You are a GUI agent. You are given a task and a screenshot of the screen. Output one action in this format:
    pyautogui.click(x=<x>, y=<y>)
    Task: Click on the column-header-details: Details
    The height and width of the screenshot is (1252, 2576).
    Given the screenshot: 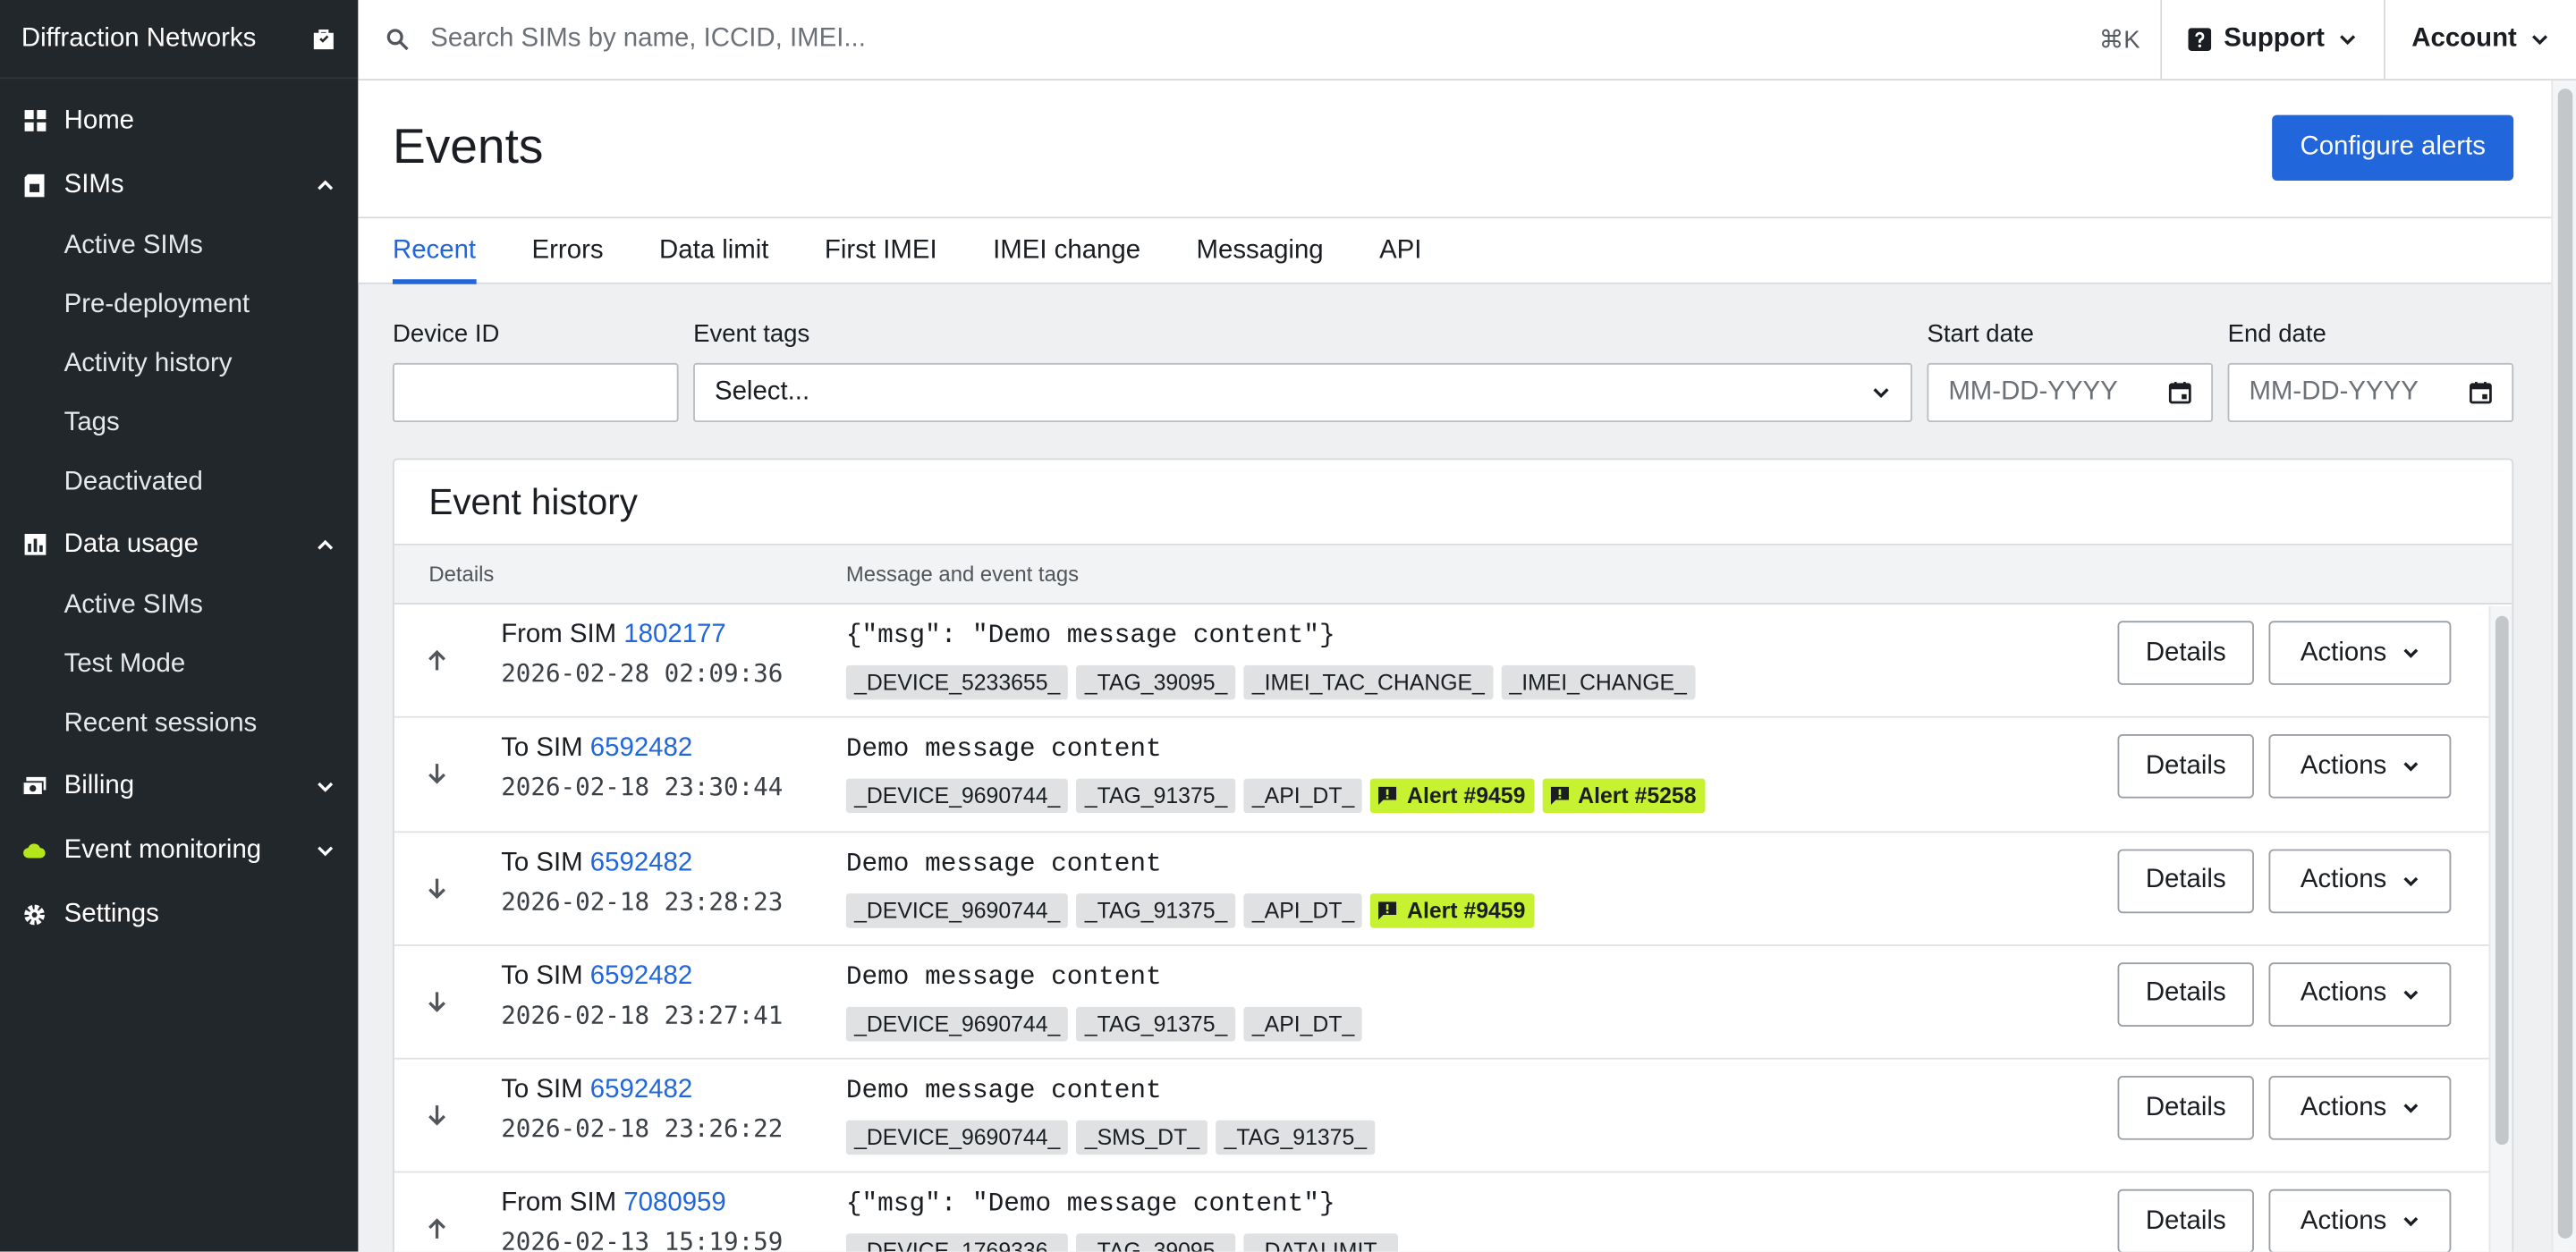 What is the action you would take?
    pyautogui.click(x=461, y=574)
    